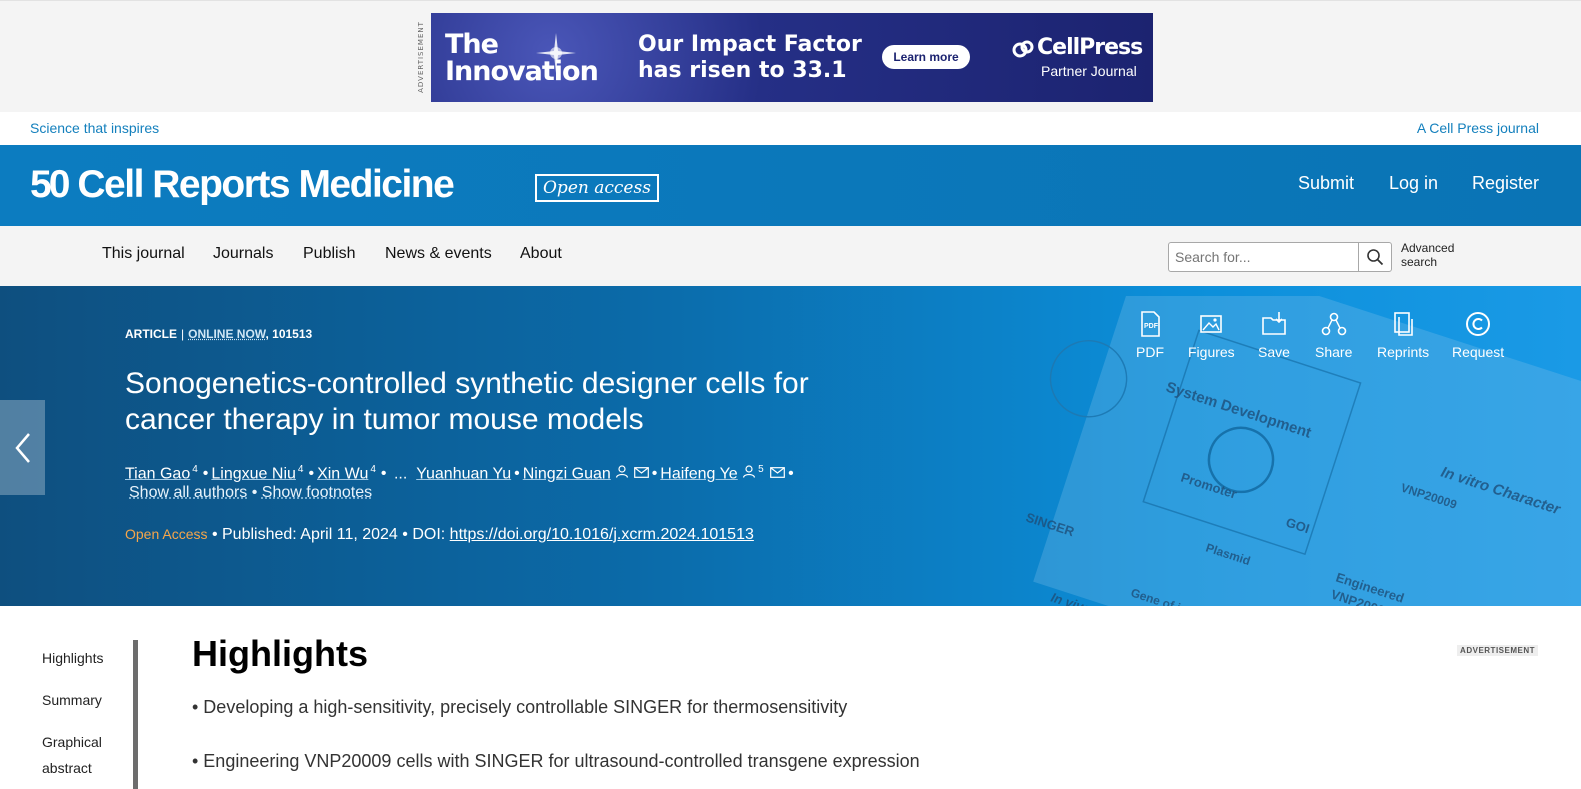 The image size is (1581, 789). Describe the element at coordinates (72, 755) in the screenshot. I see `outline-graphical-abstract: Graphical abstract` at that location.